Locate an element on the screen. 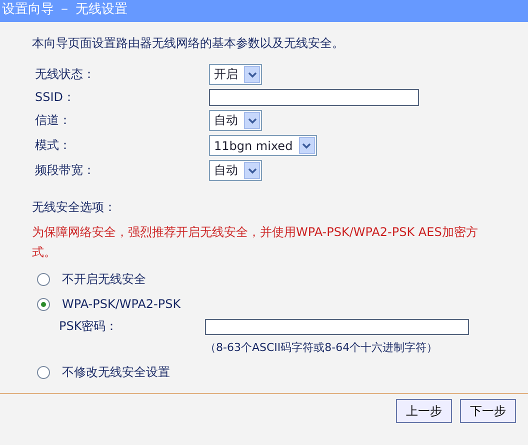  field-label: SSID： is located at coordinates (55, 97).